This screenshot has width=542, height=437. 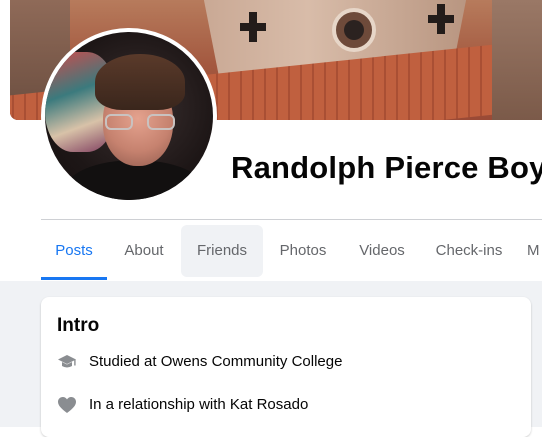 I want to click on intro-education-prefix: Studied at, so click(x=125, y=362).